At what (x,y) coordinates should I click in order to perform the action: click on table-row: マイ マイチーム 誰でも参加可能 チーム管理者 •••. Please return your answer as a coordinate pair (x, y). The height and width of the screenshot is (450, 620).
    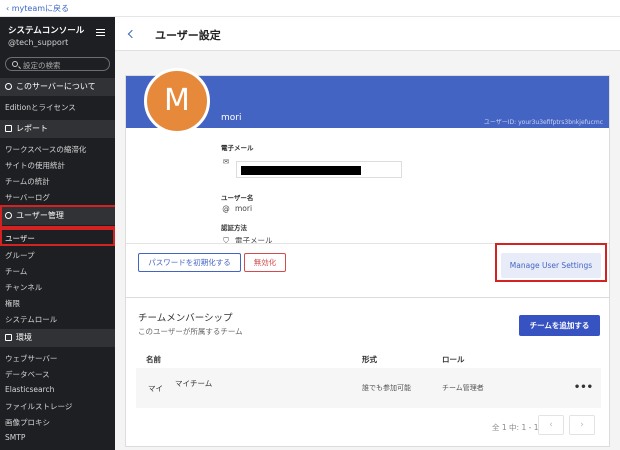
    Looking at the image, I should click on (368, 388).